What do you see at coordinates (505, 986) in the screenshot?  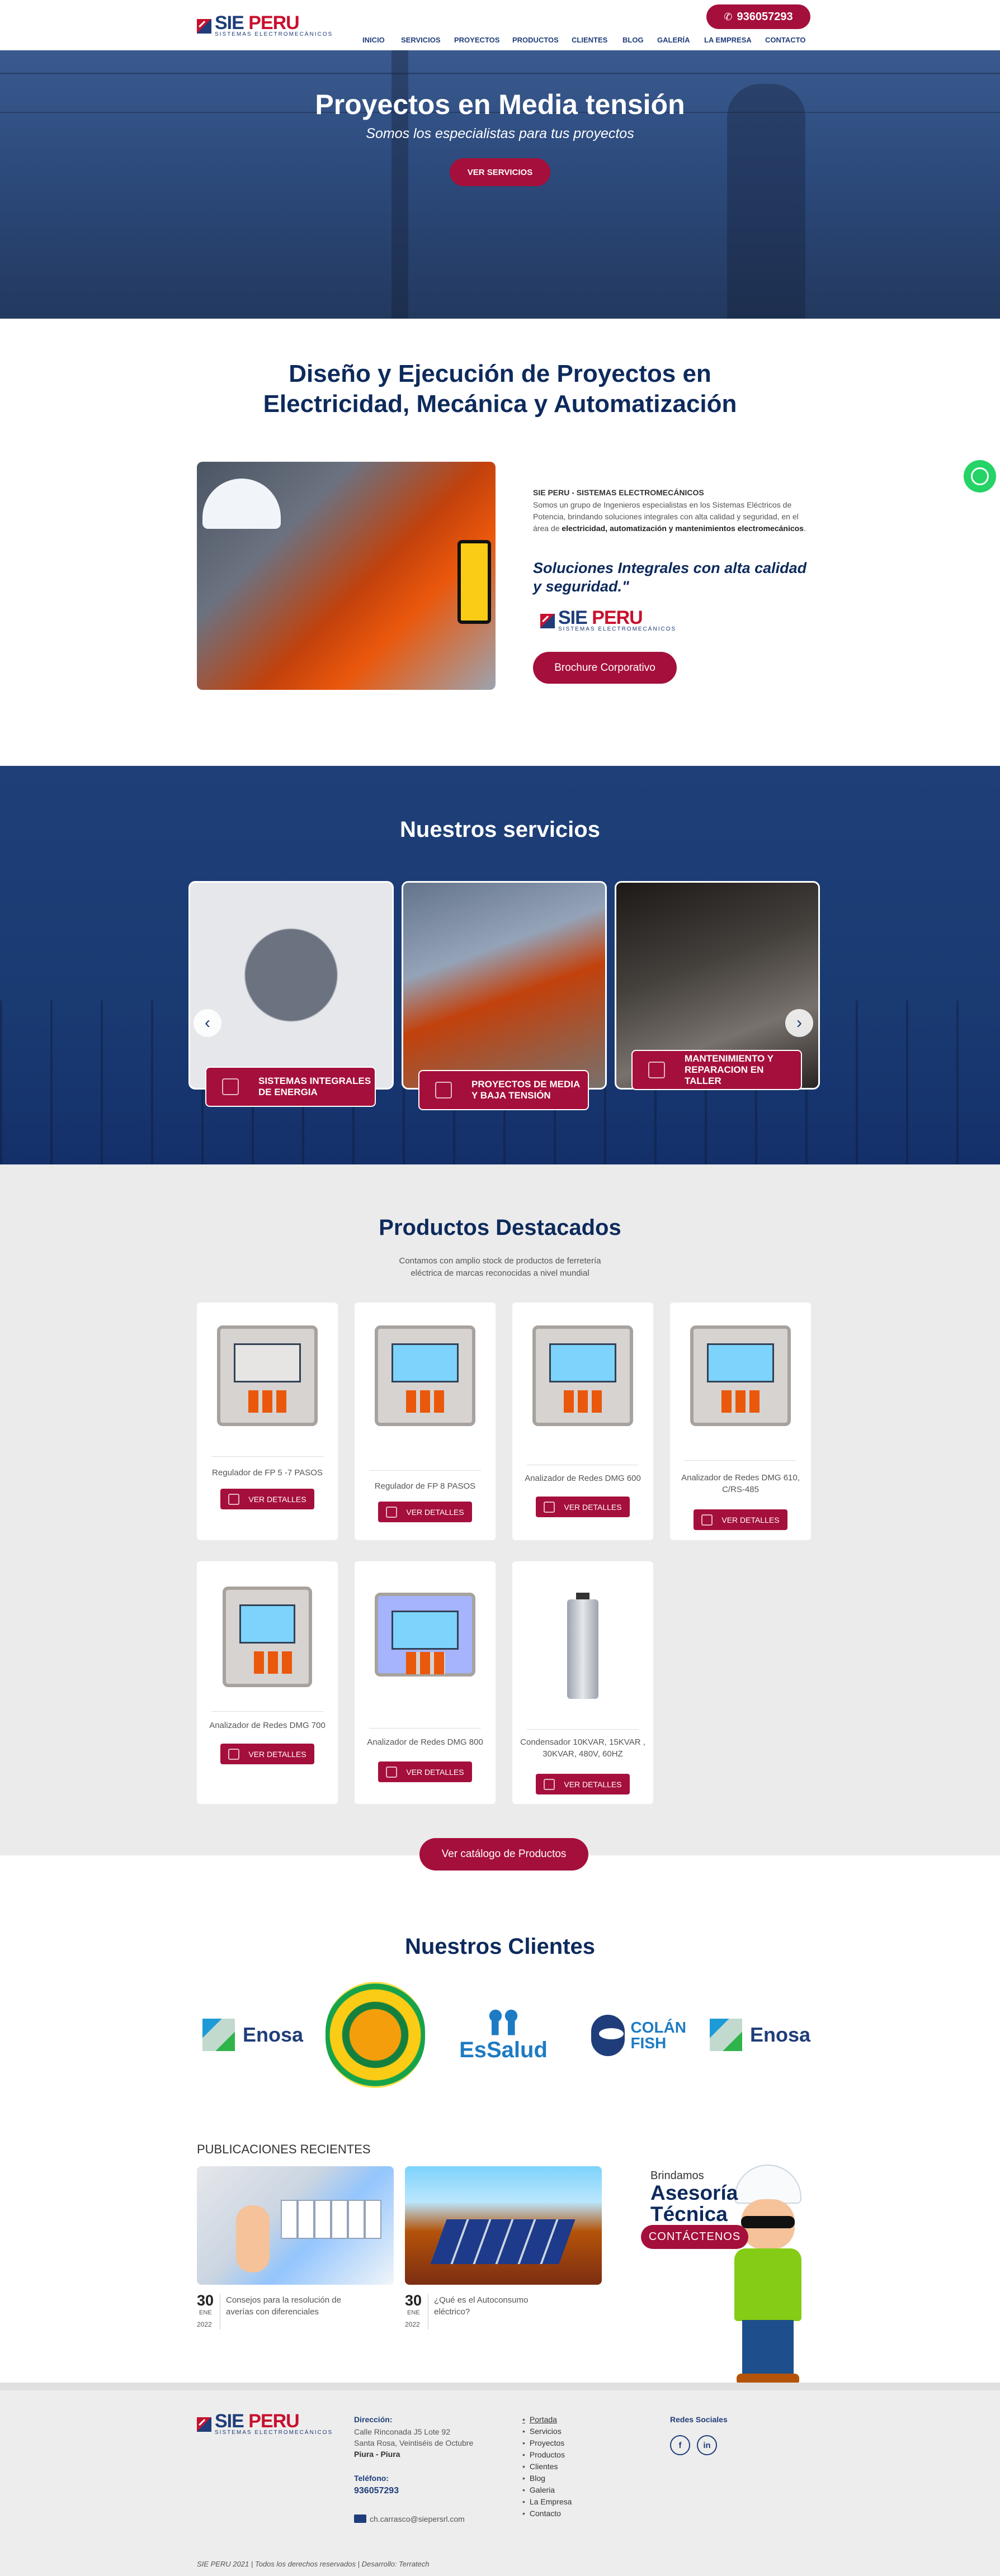 I see `service-card-voltage` at bounding box center [505, 986].